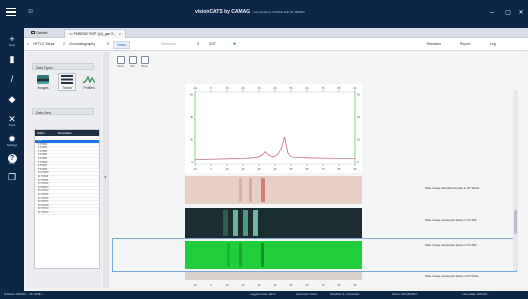 This screenshot has width=528, height=299. What do you see at coordinates (95, 33) in the screenshot?
I see `tab-document: == PHBR367 SOP 1(1)_gen S... ×` at bounding box center [95, 33].